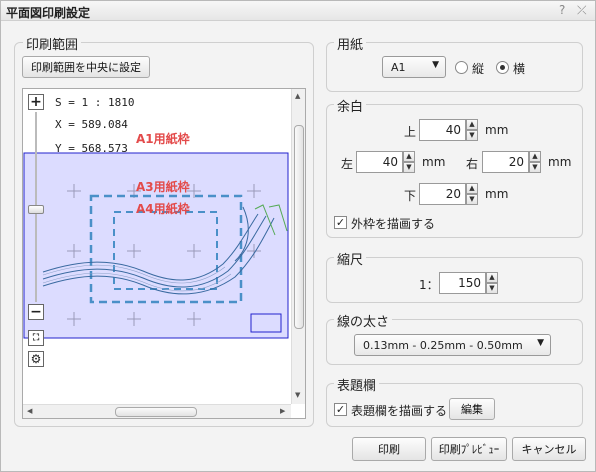 The height and width of the screenshot is (472, 596). What do you see at coordinates (497, 130) in the screenshot?
I see `margin-top-unit: mm` at bounding box center [497, 130].